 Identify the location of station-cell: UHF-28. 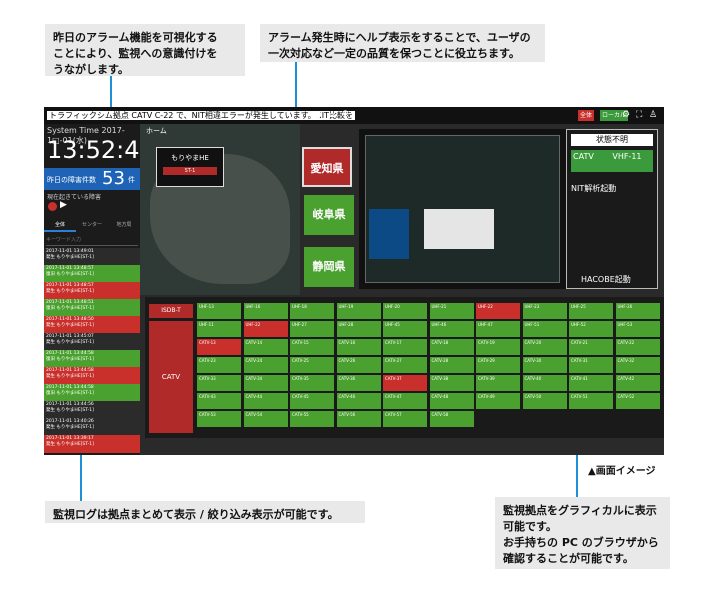
(358, 329).